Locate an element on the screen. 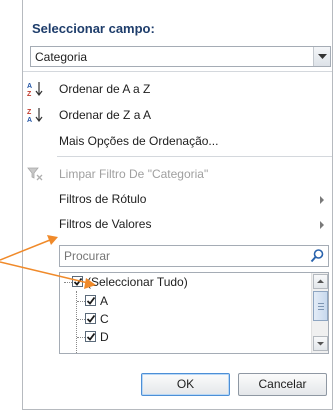 The width and height of the screenshot is (333, 410). scroll-down-button is located at coordinates (320, 343).